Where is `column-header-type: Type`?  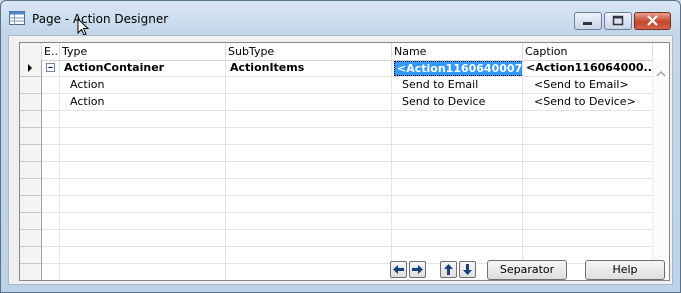 column-header-type: Type is located at coordinates (143, 51).